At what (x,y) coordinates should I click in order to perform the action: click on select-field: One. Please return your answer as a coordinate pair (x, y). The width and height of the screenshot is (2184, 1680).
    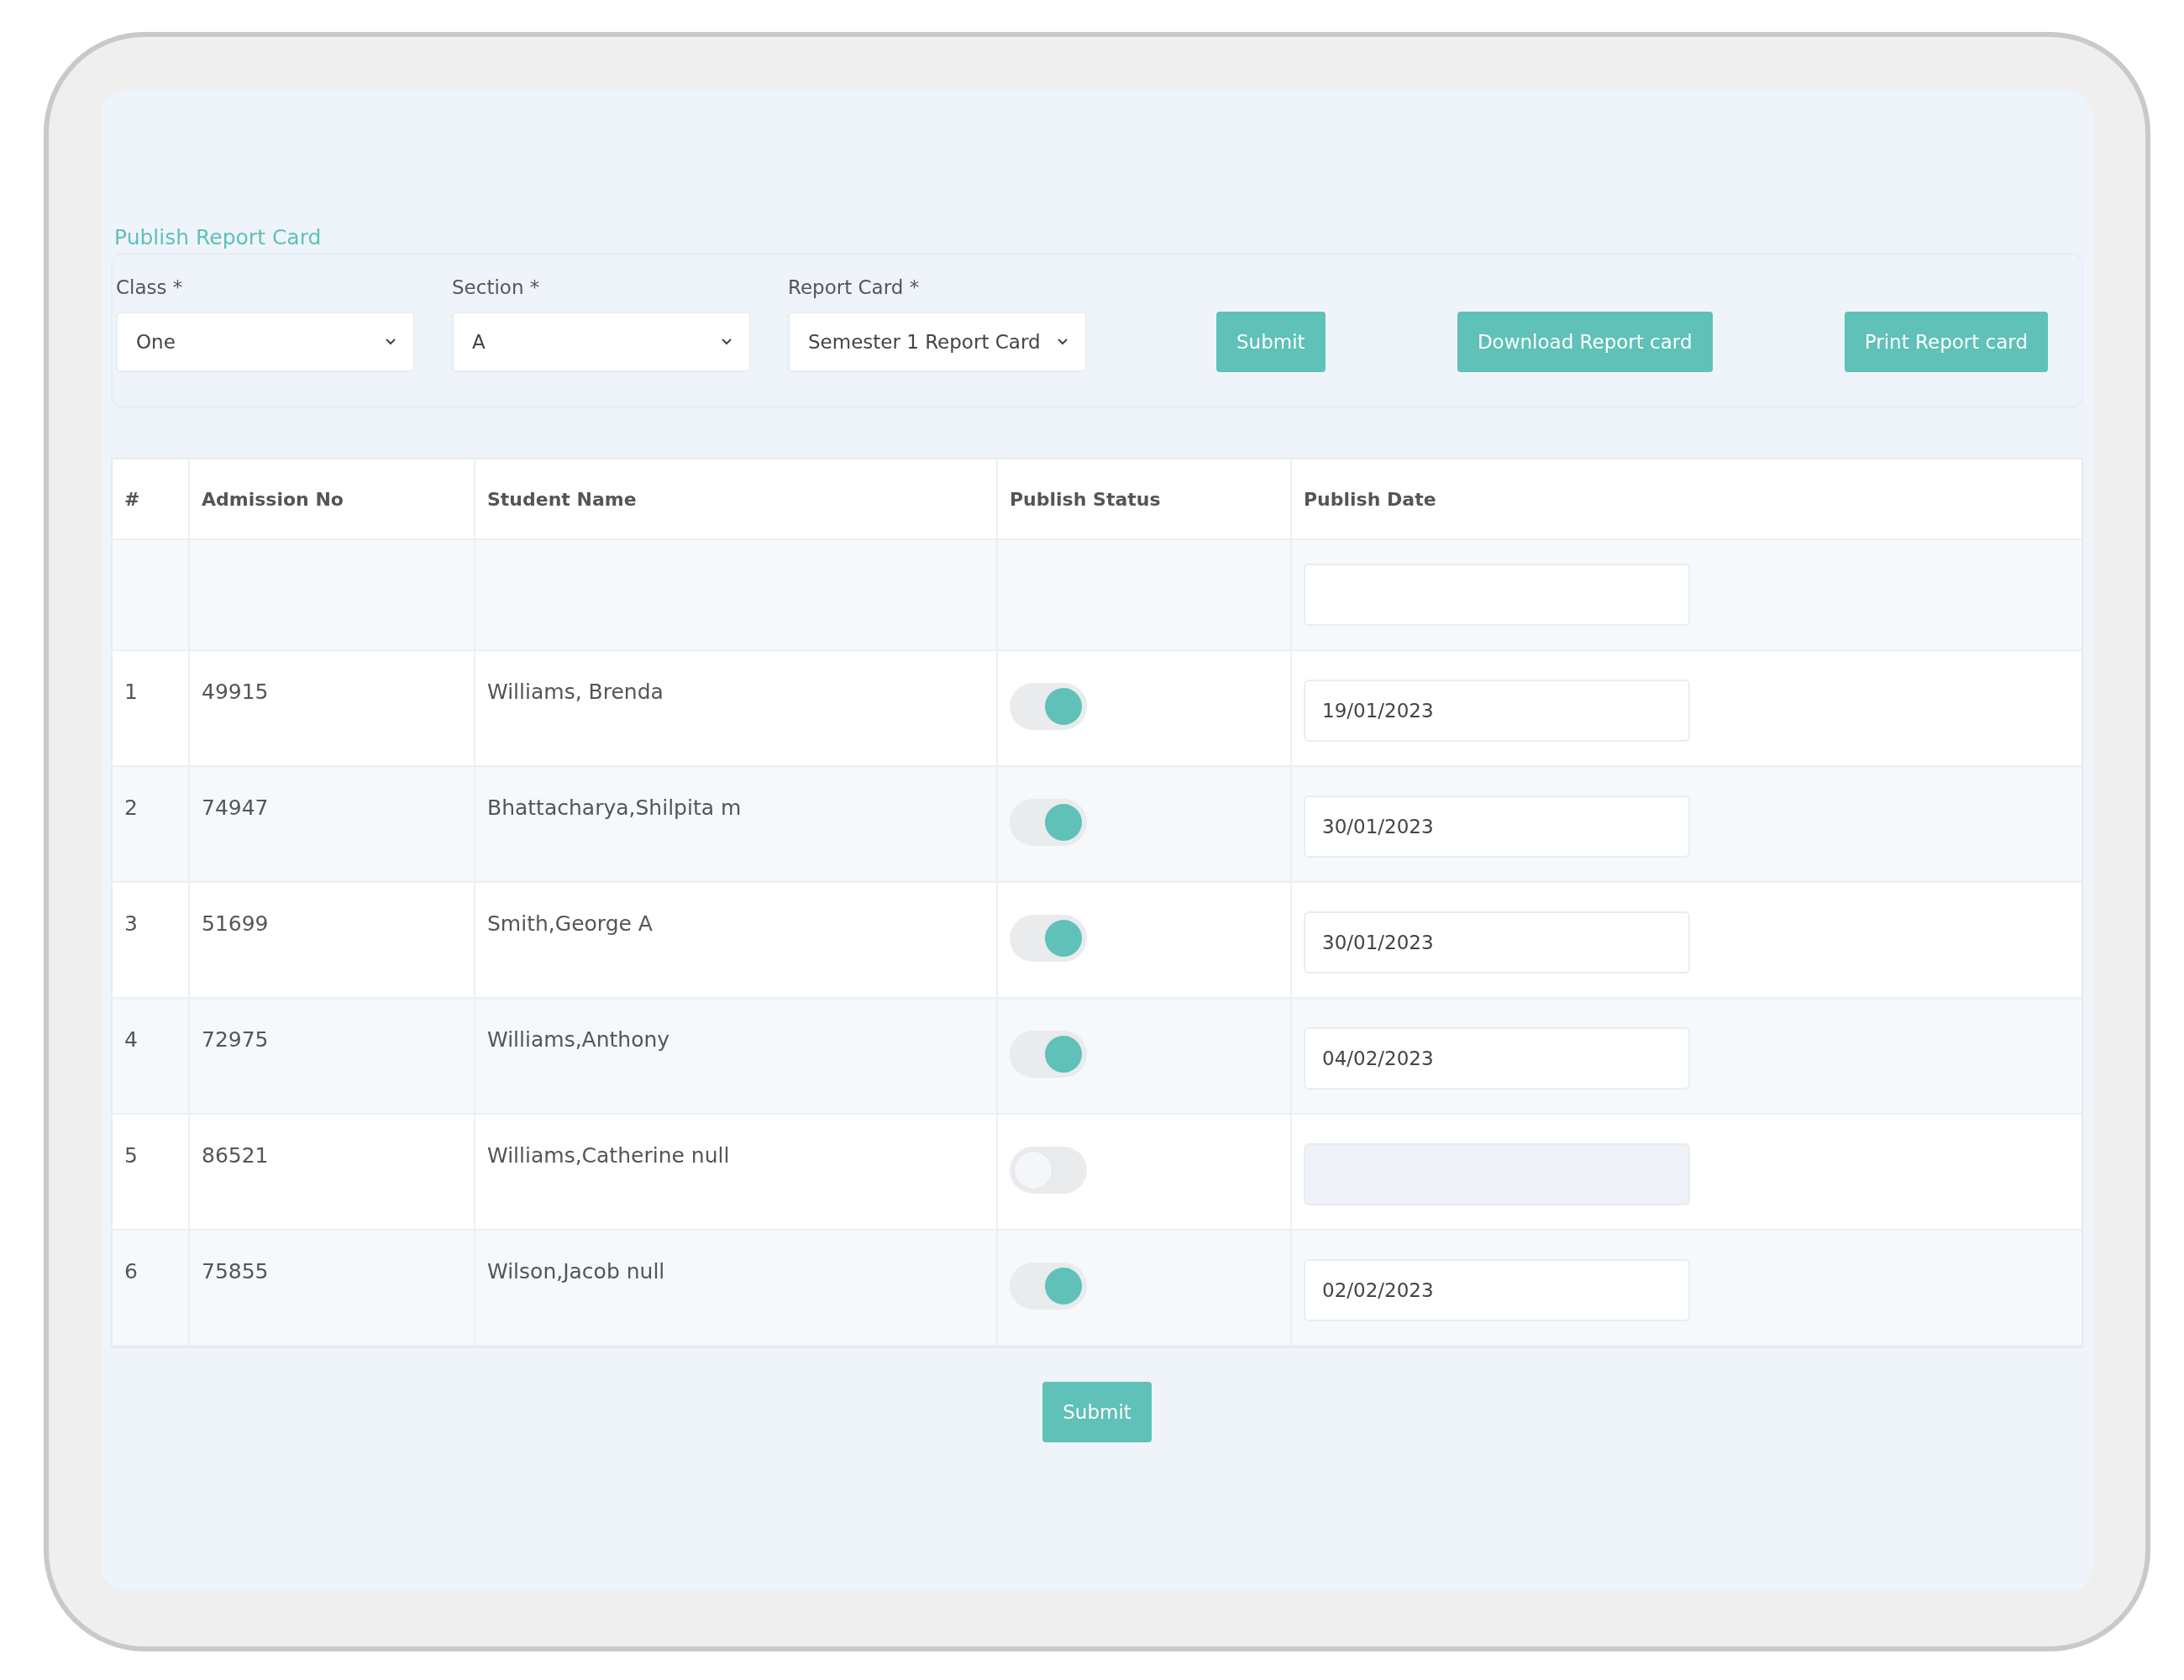
    Looking at the image, I should click on (265, 342).